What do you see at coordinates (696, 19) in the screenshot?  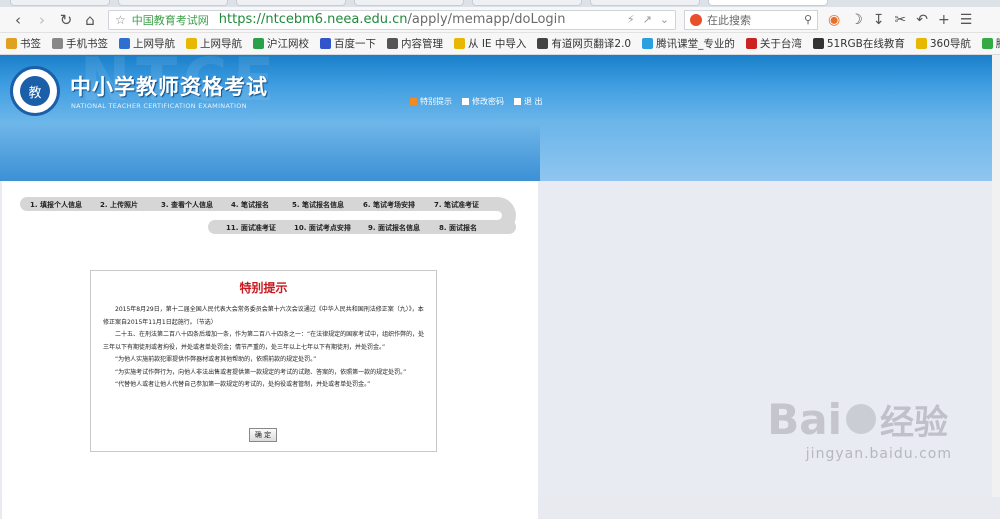 I see `search-engine-icon` at bounding box center [696, 19].